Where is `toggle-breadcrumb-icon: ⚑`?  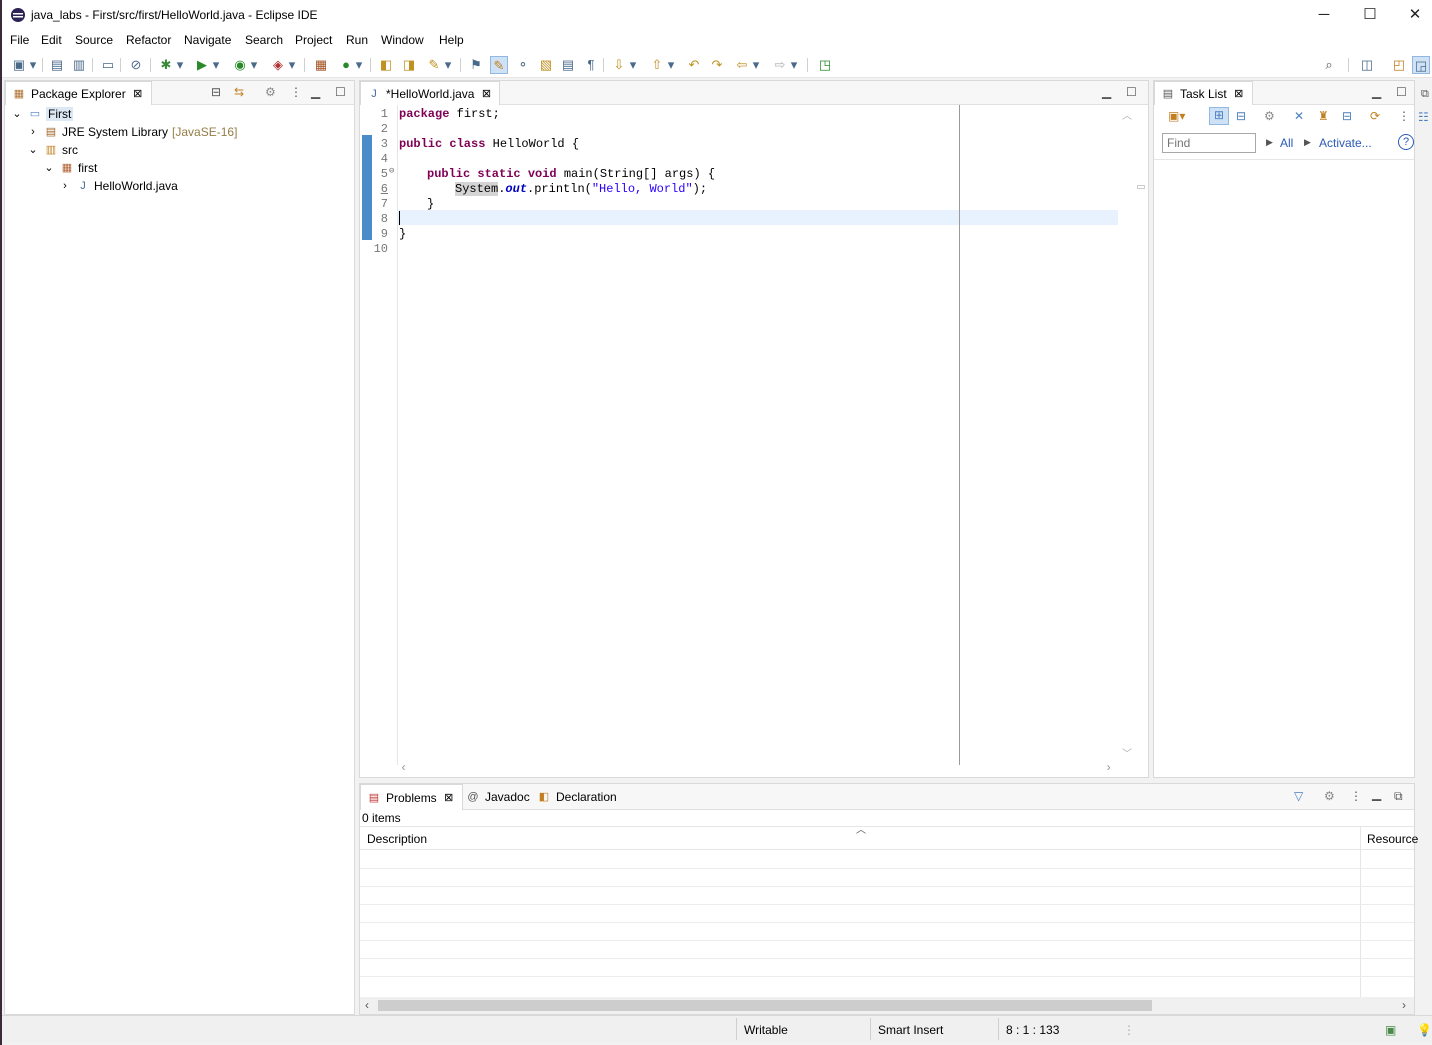
toggle-breadcrumb-icon: ⚑ is located at coordinates (476, 65).